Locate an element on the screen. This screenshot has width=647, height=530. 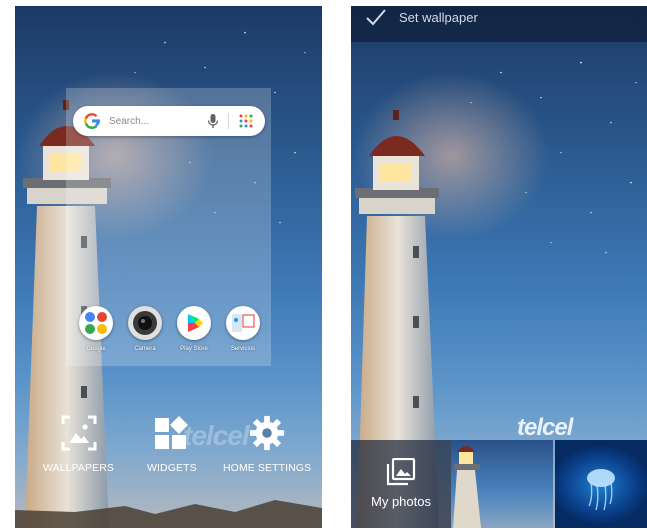
wallpaper-thumbnail-strip: My photos is located at coordinates (499, 484).